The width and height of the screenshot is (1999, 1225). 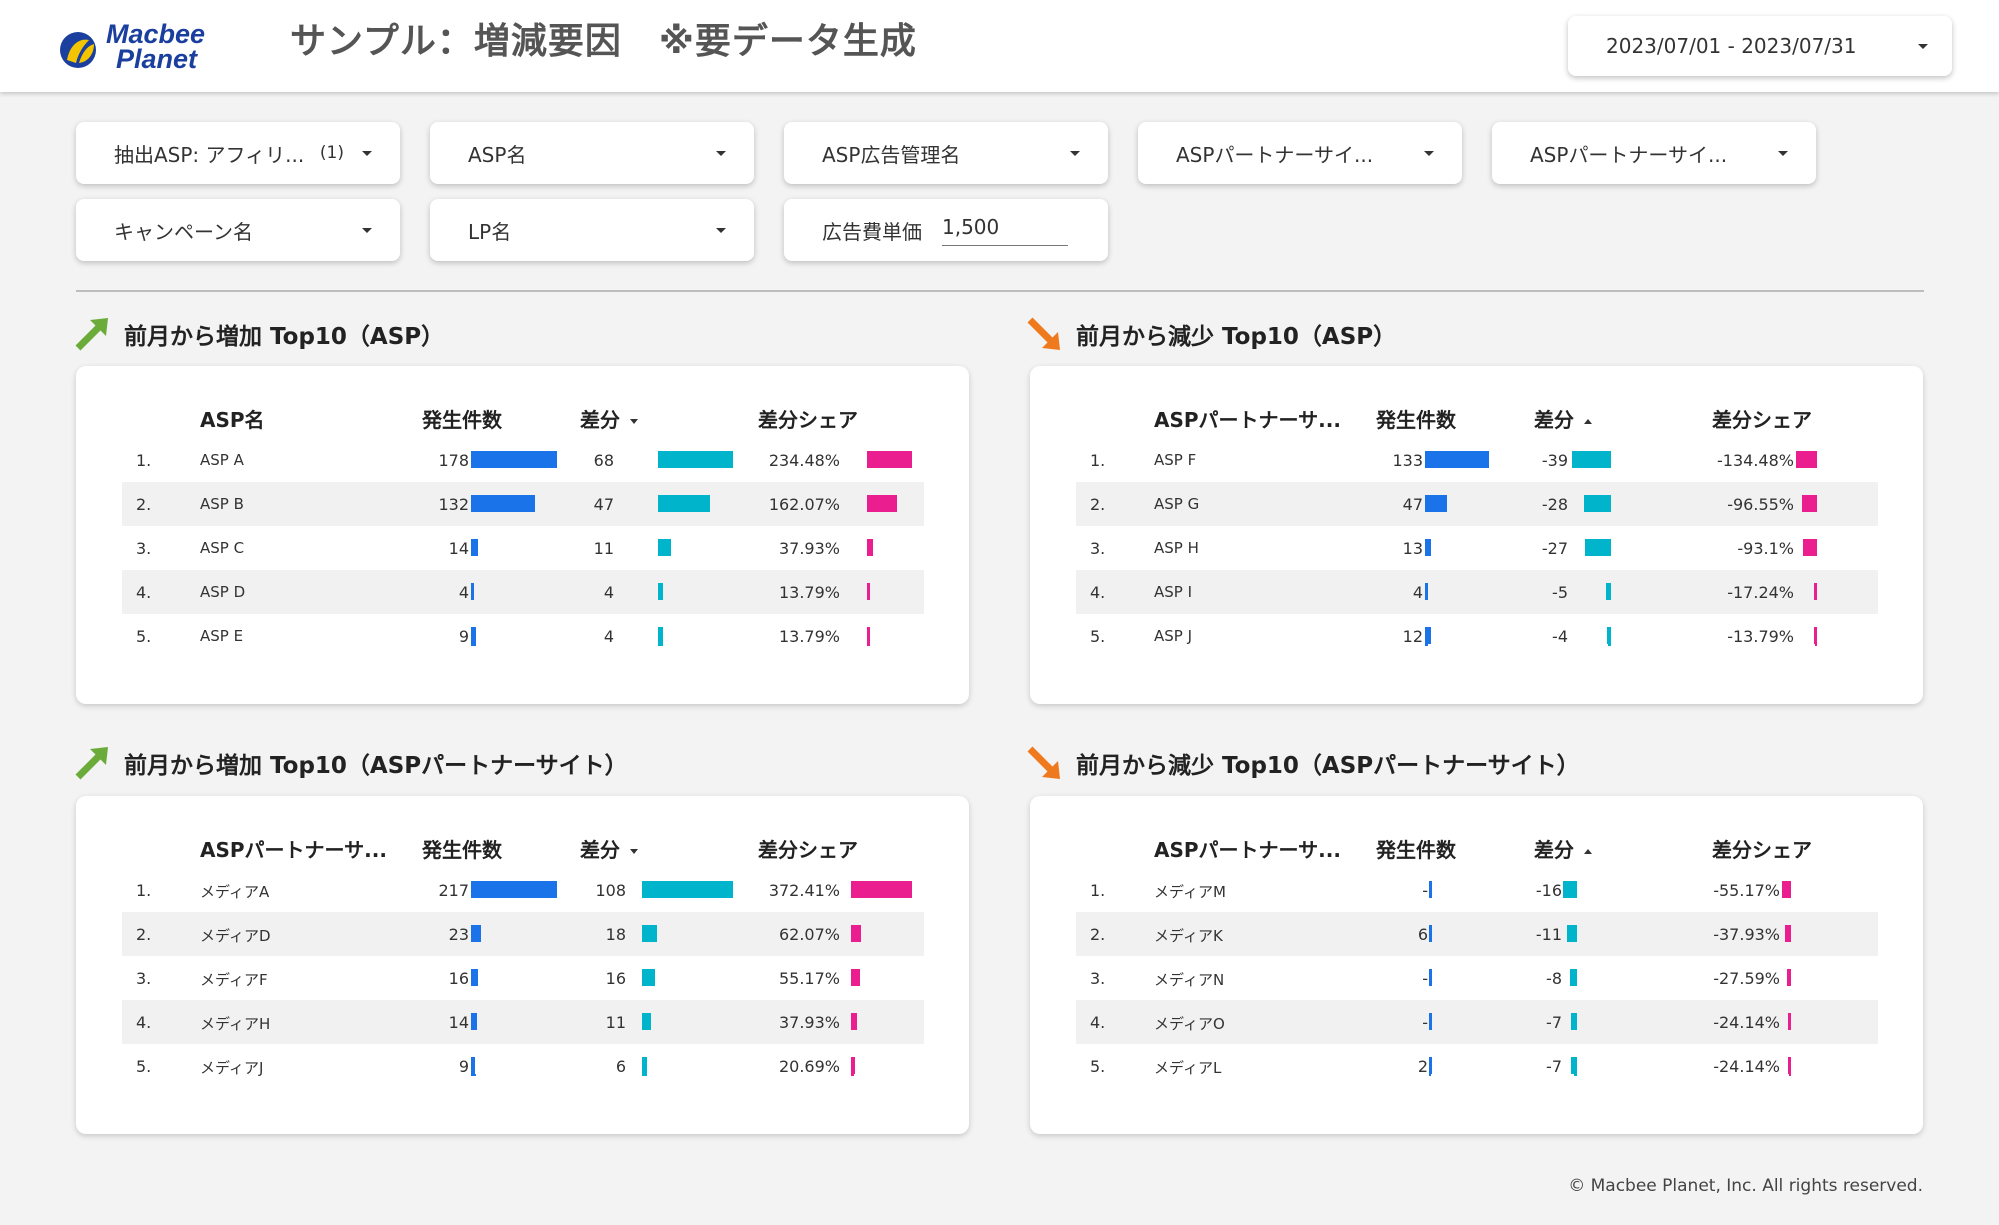 What do you see at coordinates (600, 850) in the screenshot?
I see `col-header-diff-label: 差分` at bounding box center [600, 850].